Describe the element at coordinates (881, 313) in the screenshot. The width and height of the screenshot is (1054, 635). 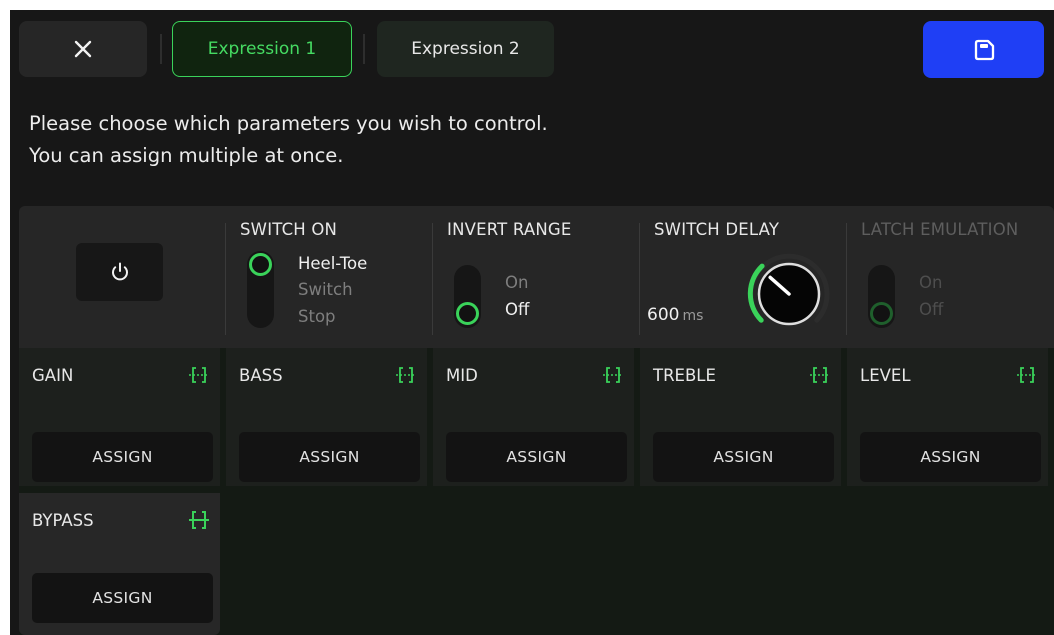
I see `latch-emulation-knob` at that location.